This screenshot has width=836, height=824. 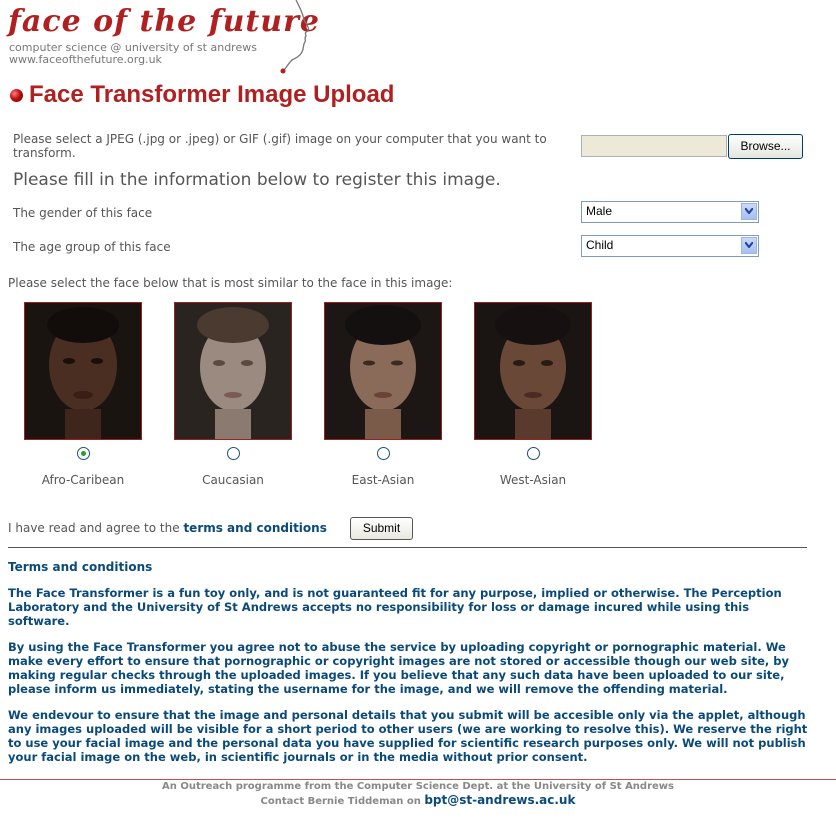 What do you see at coordinates (83, 213) in the screenshot?
I see `gender-label: The gender of this face` at bounding box center [83, 213].